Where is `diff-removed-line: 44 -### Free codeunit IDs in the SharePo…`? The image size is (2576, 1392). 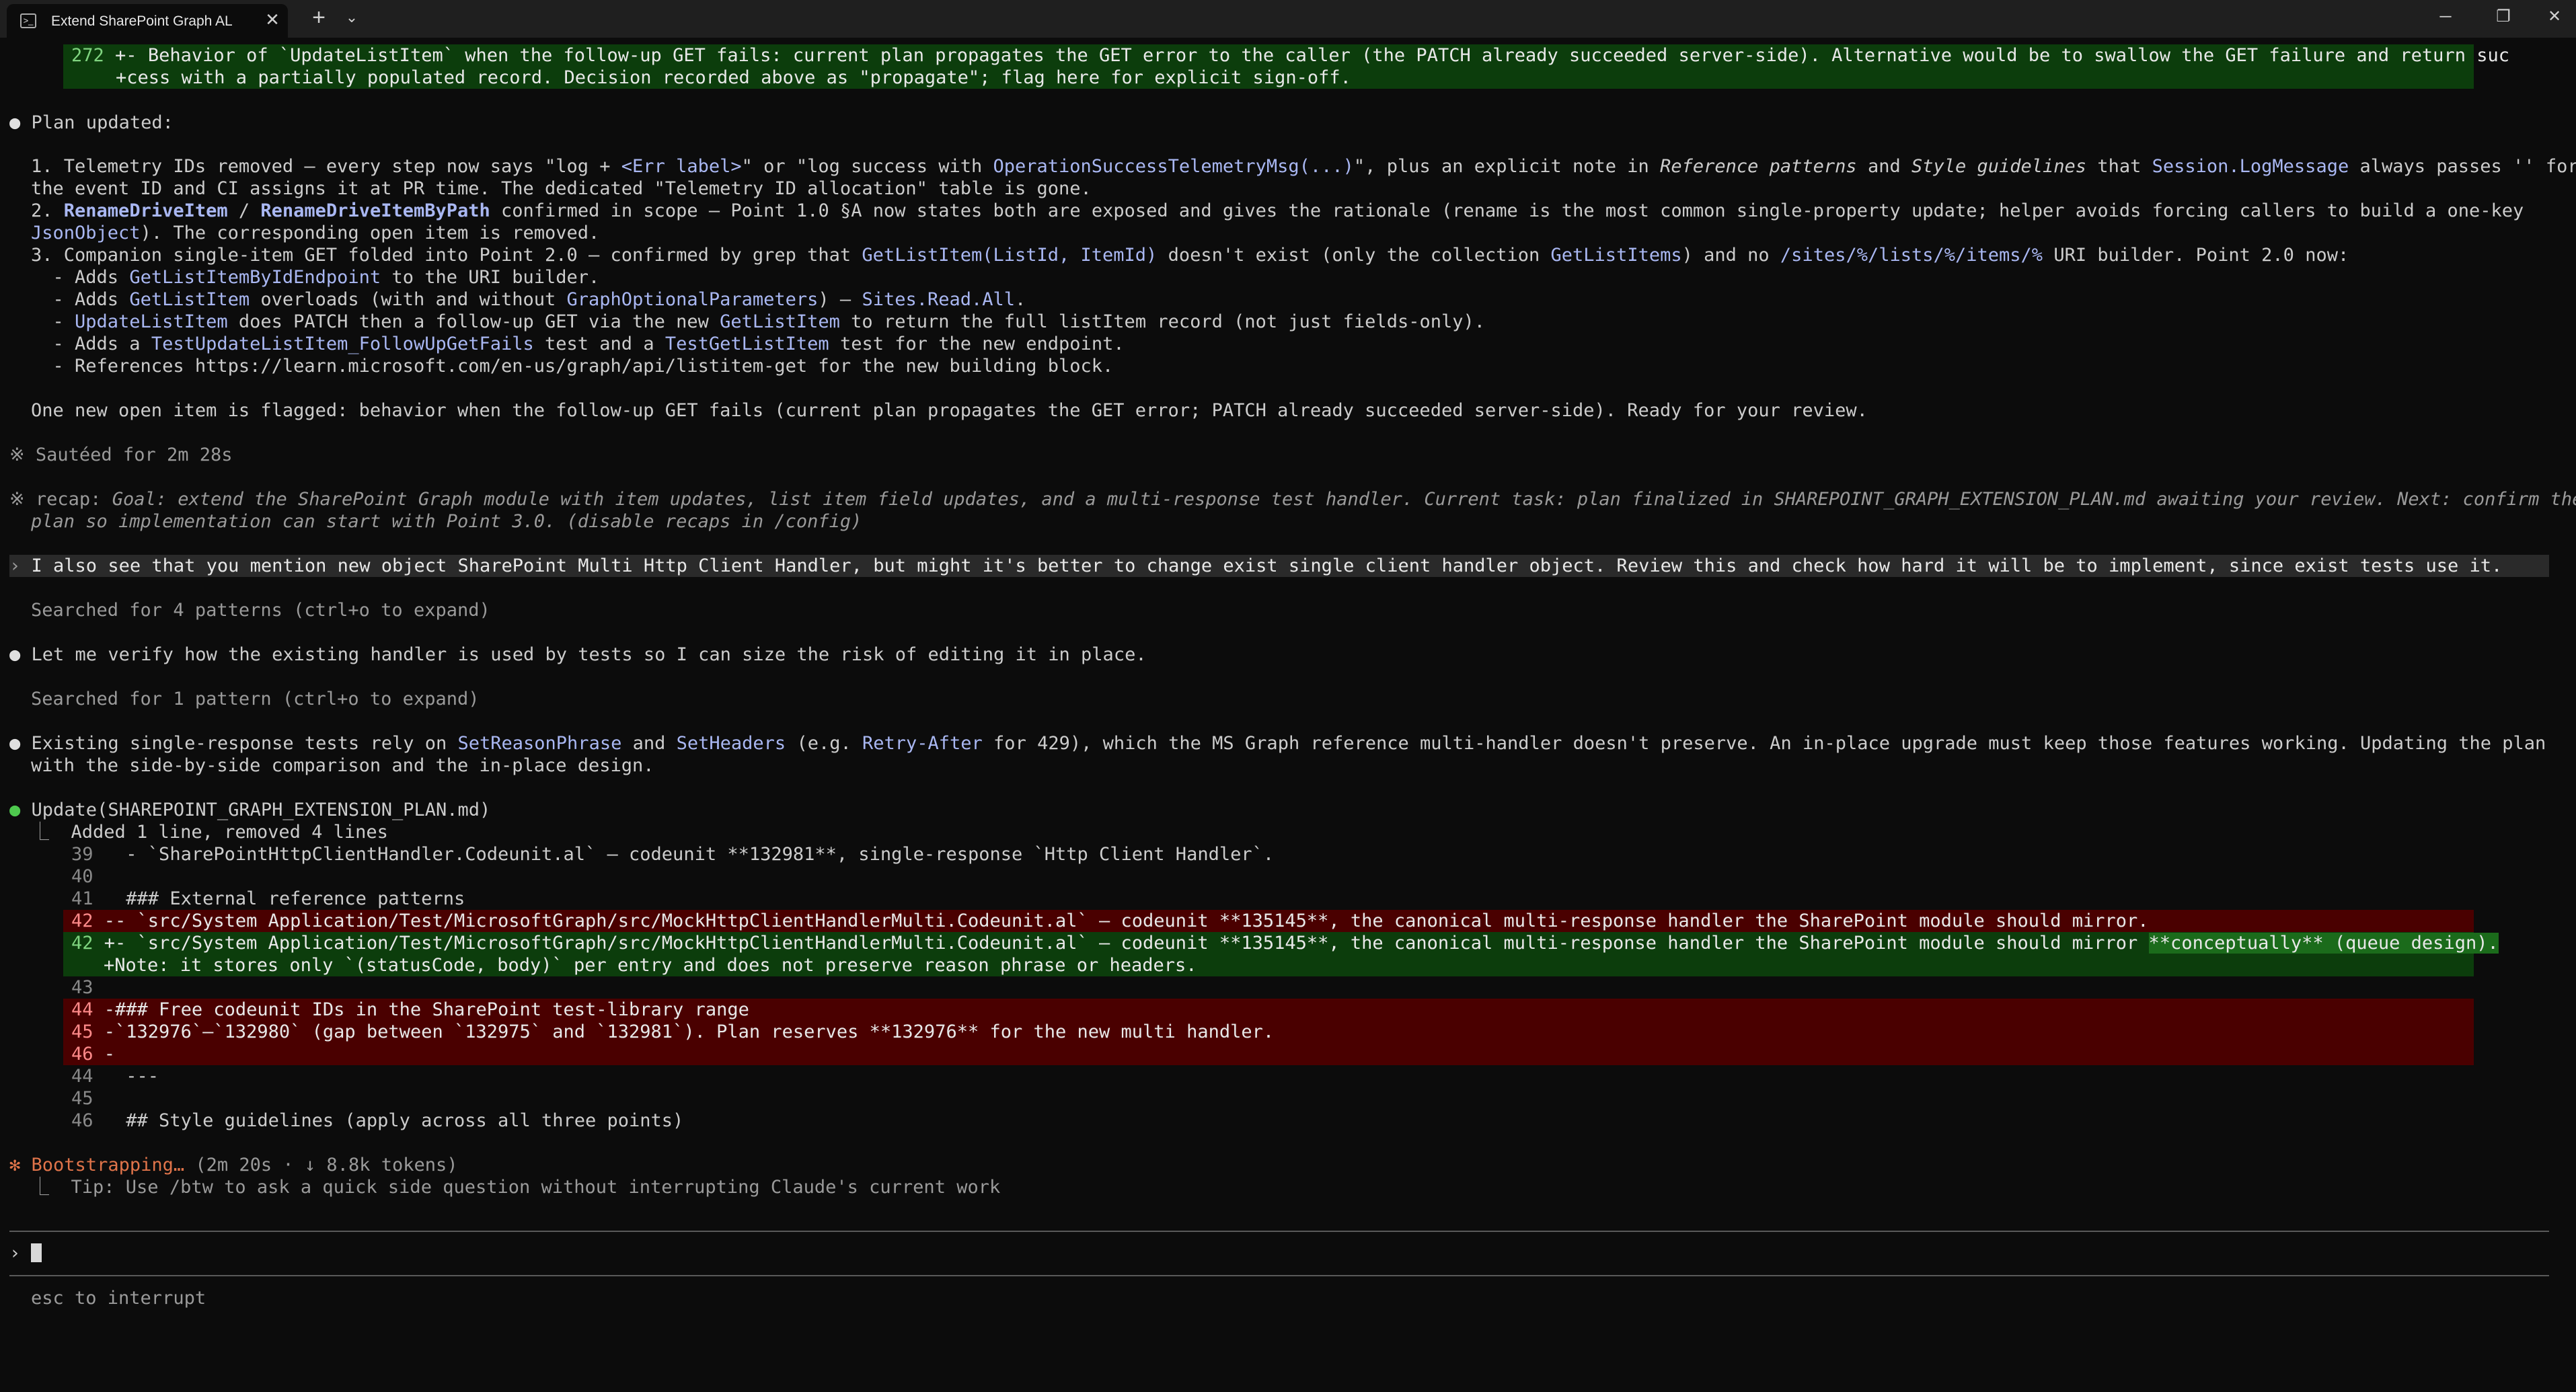
diff-removed-line: 44 -### Free codeunit IDs in the SharePo… is located at coordinates (410, 1009).